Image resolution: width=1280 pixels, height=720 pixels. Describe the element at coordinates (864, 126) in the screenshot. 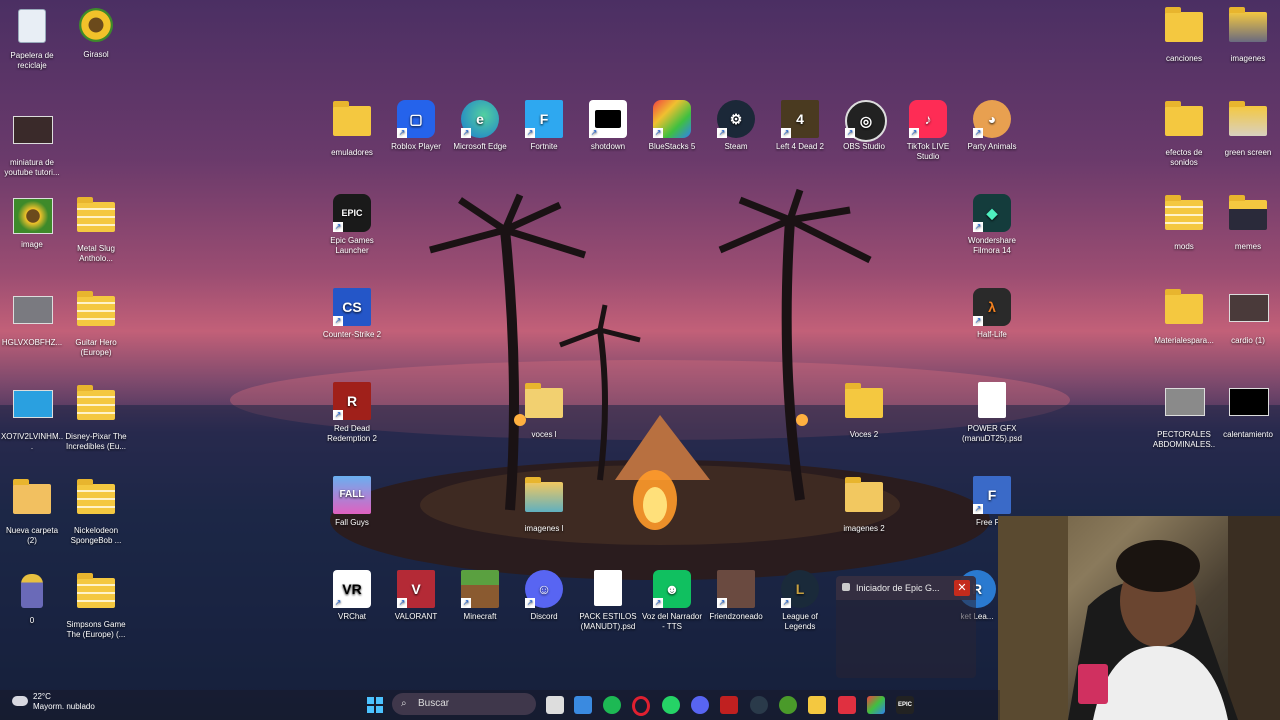

I see `desktop-icon-obs: ◎ ↗ OBS Studio` at that location.